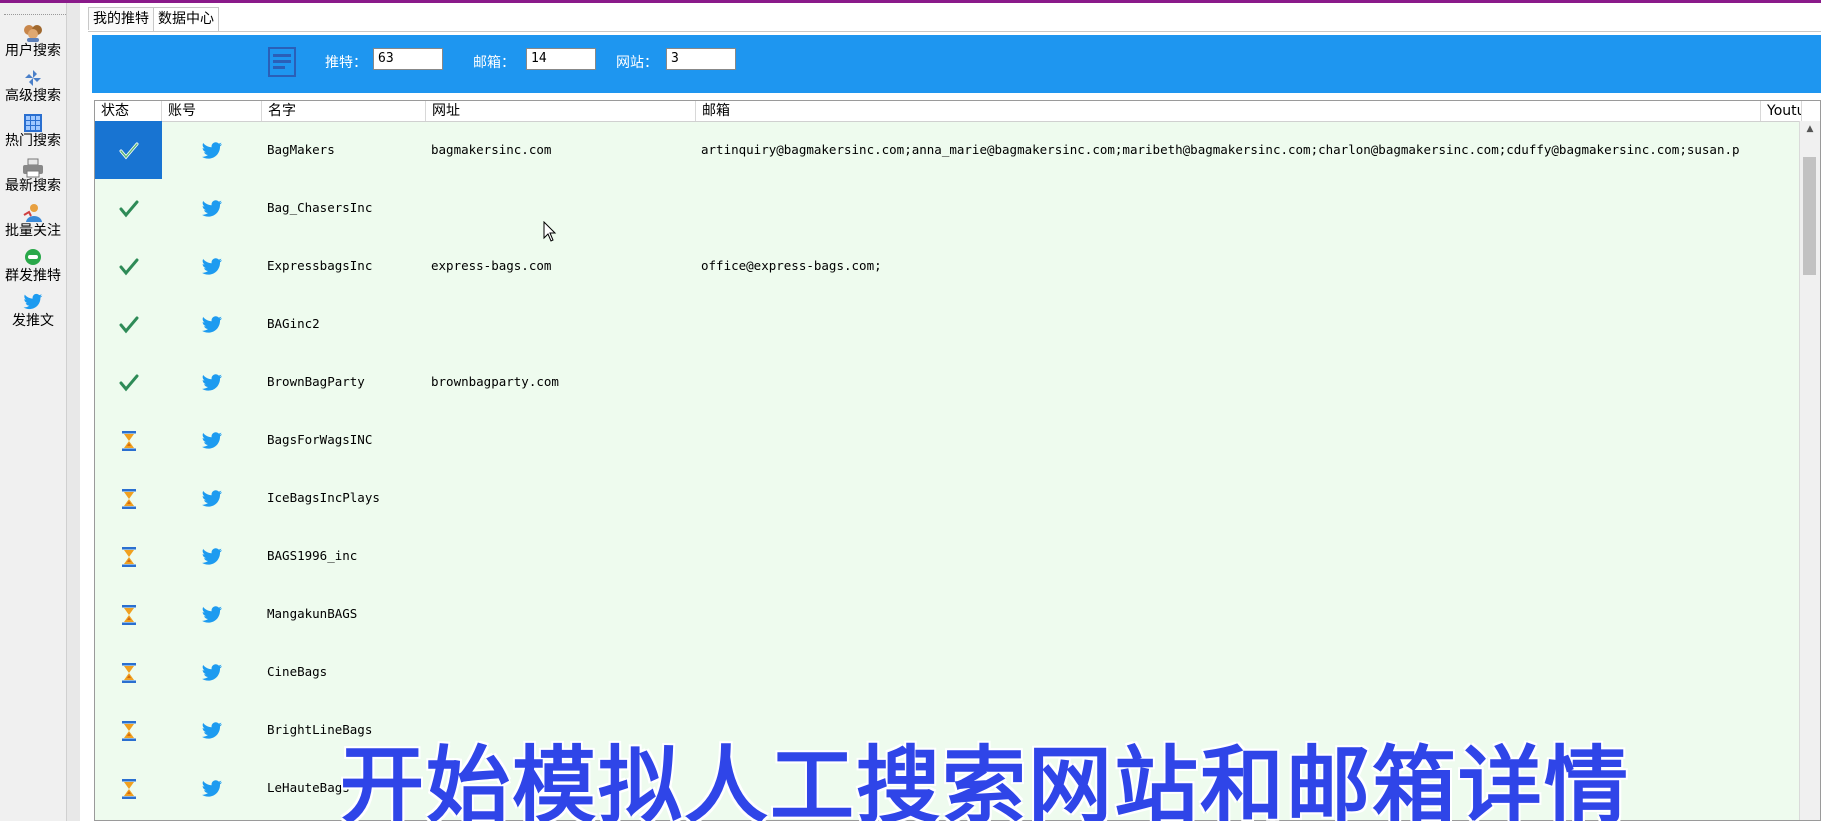 The image size is (1821, 821). What do you see at coordinates (282, 62) in the screenshot?
I see `document-icon` at bounding box center [282, 62].